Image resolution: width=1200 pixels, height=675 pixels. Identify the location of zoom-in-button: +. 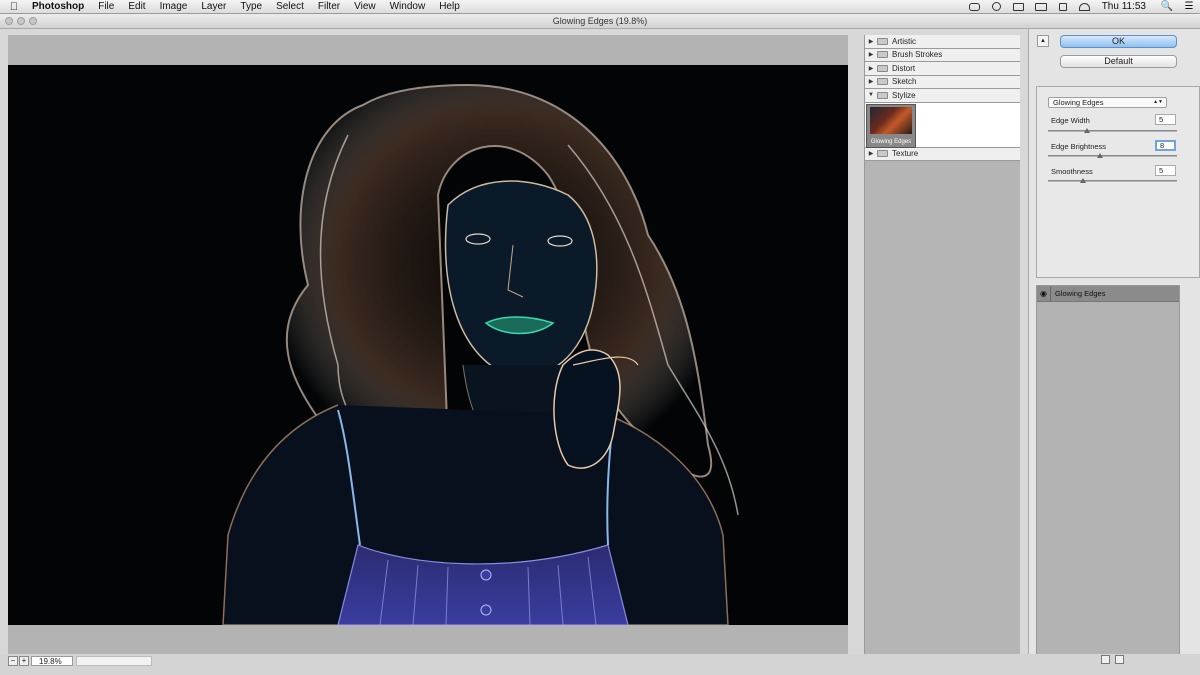
(24, 661).